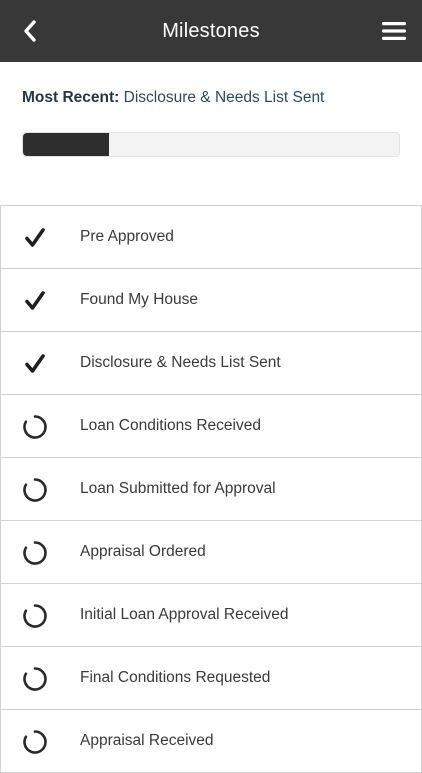 The width and height of the screenshot is (422, 773). What do you see at coordinates (127, 236) in the screenshot?
I see `milestone-label: Pre Approved` at bounding box center [127, 236].